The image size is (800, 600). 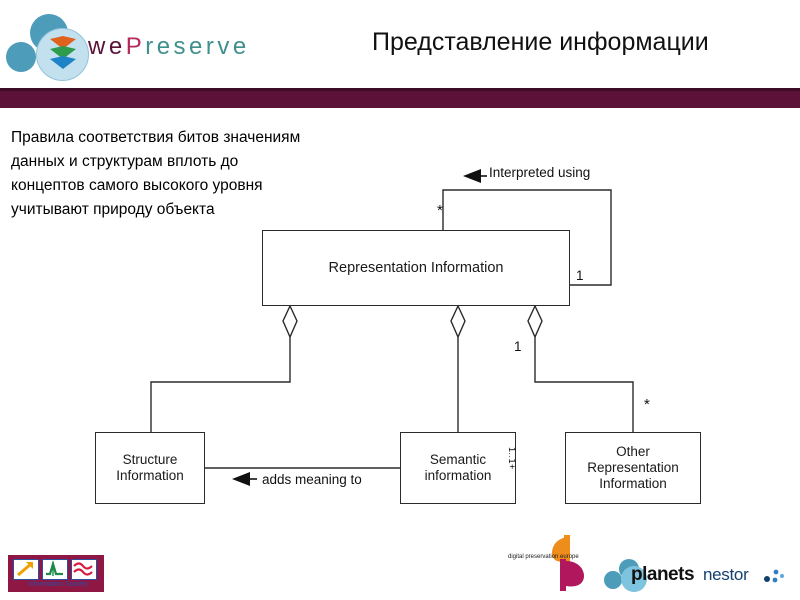 What do you see at coordinates (197, 46) in the screenshot?
I see `wordmark-reserve: reserve` at bounding box center [197, 46].